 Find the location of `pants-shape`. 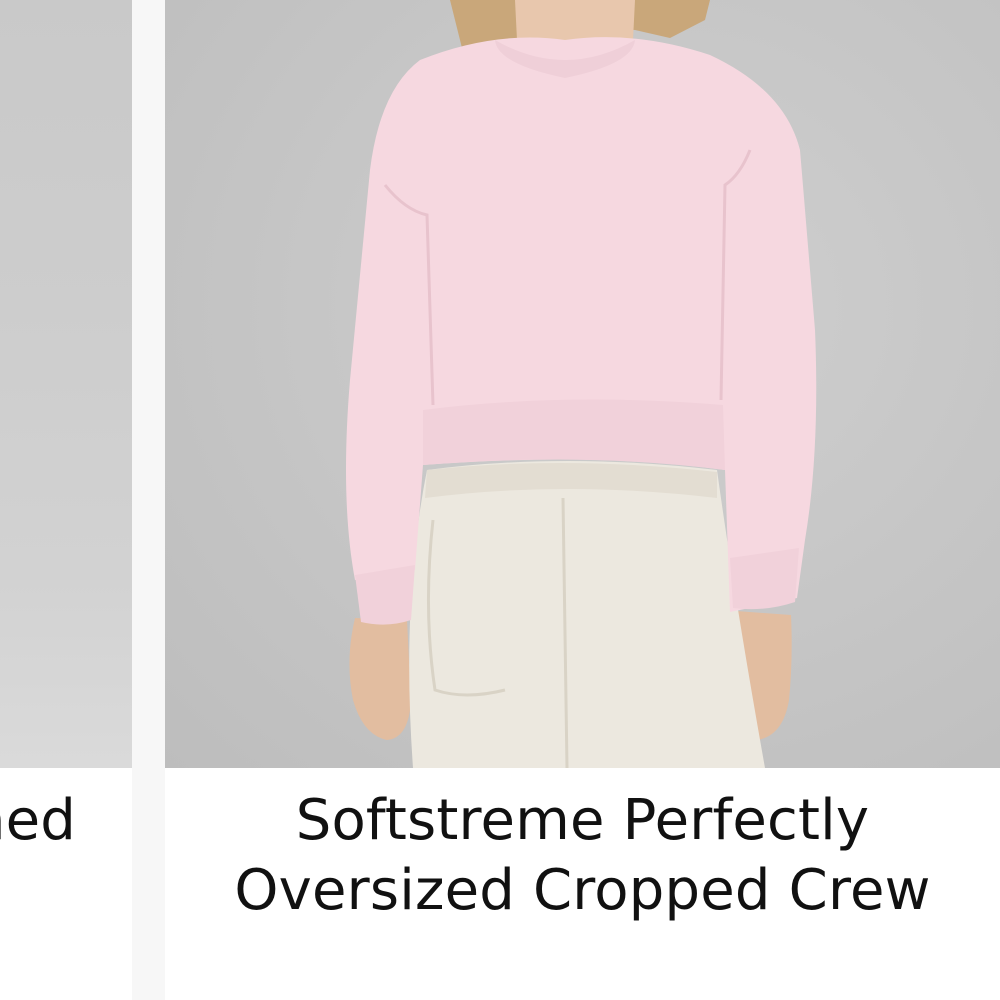

pants-shape is located at coordinates (587, 614).